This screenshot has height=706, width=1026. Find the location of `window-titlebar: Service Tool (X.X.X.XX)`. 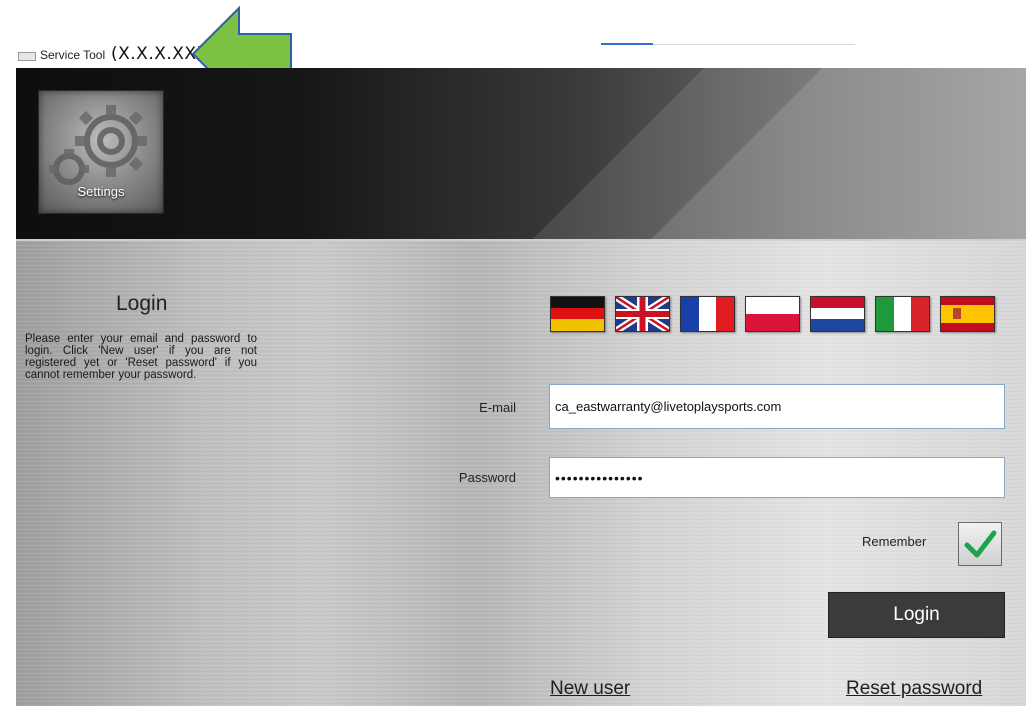

window-titlebar: Service Tool (X.X.X.XX) is located at coordinates (513, 51).